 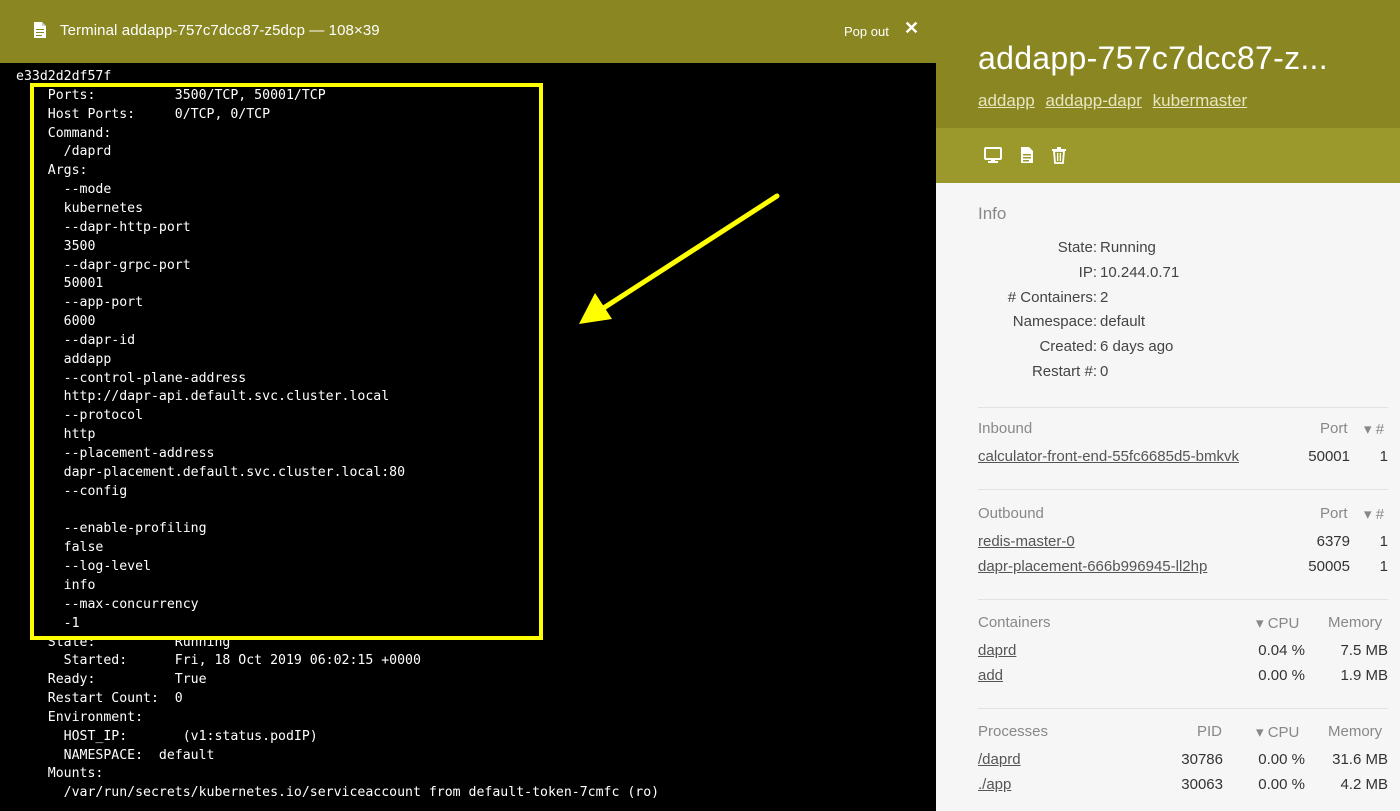 What do you see at coordinates (1059, 155) in the screenshot?
I see `trash-icon` at bounding box center [1059, 155].